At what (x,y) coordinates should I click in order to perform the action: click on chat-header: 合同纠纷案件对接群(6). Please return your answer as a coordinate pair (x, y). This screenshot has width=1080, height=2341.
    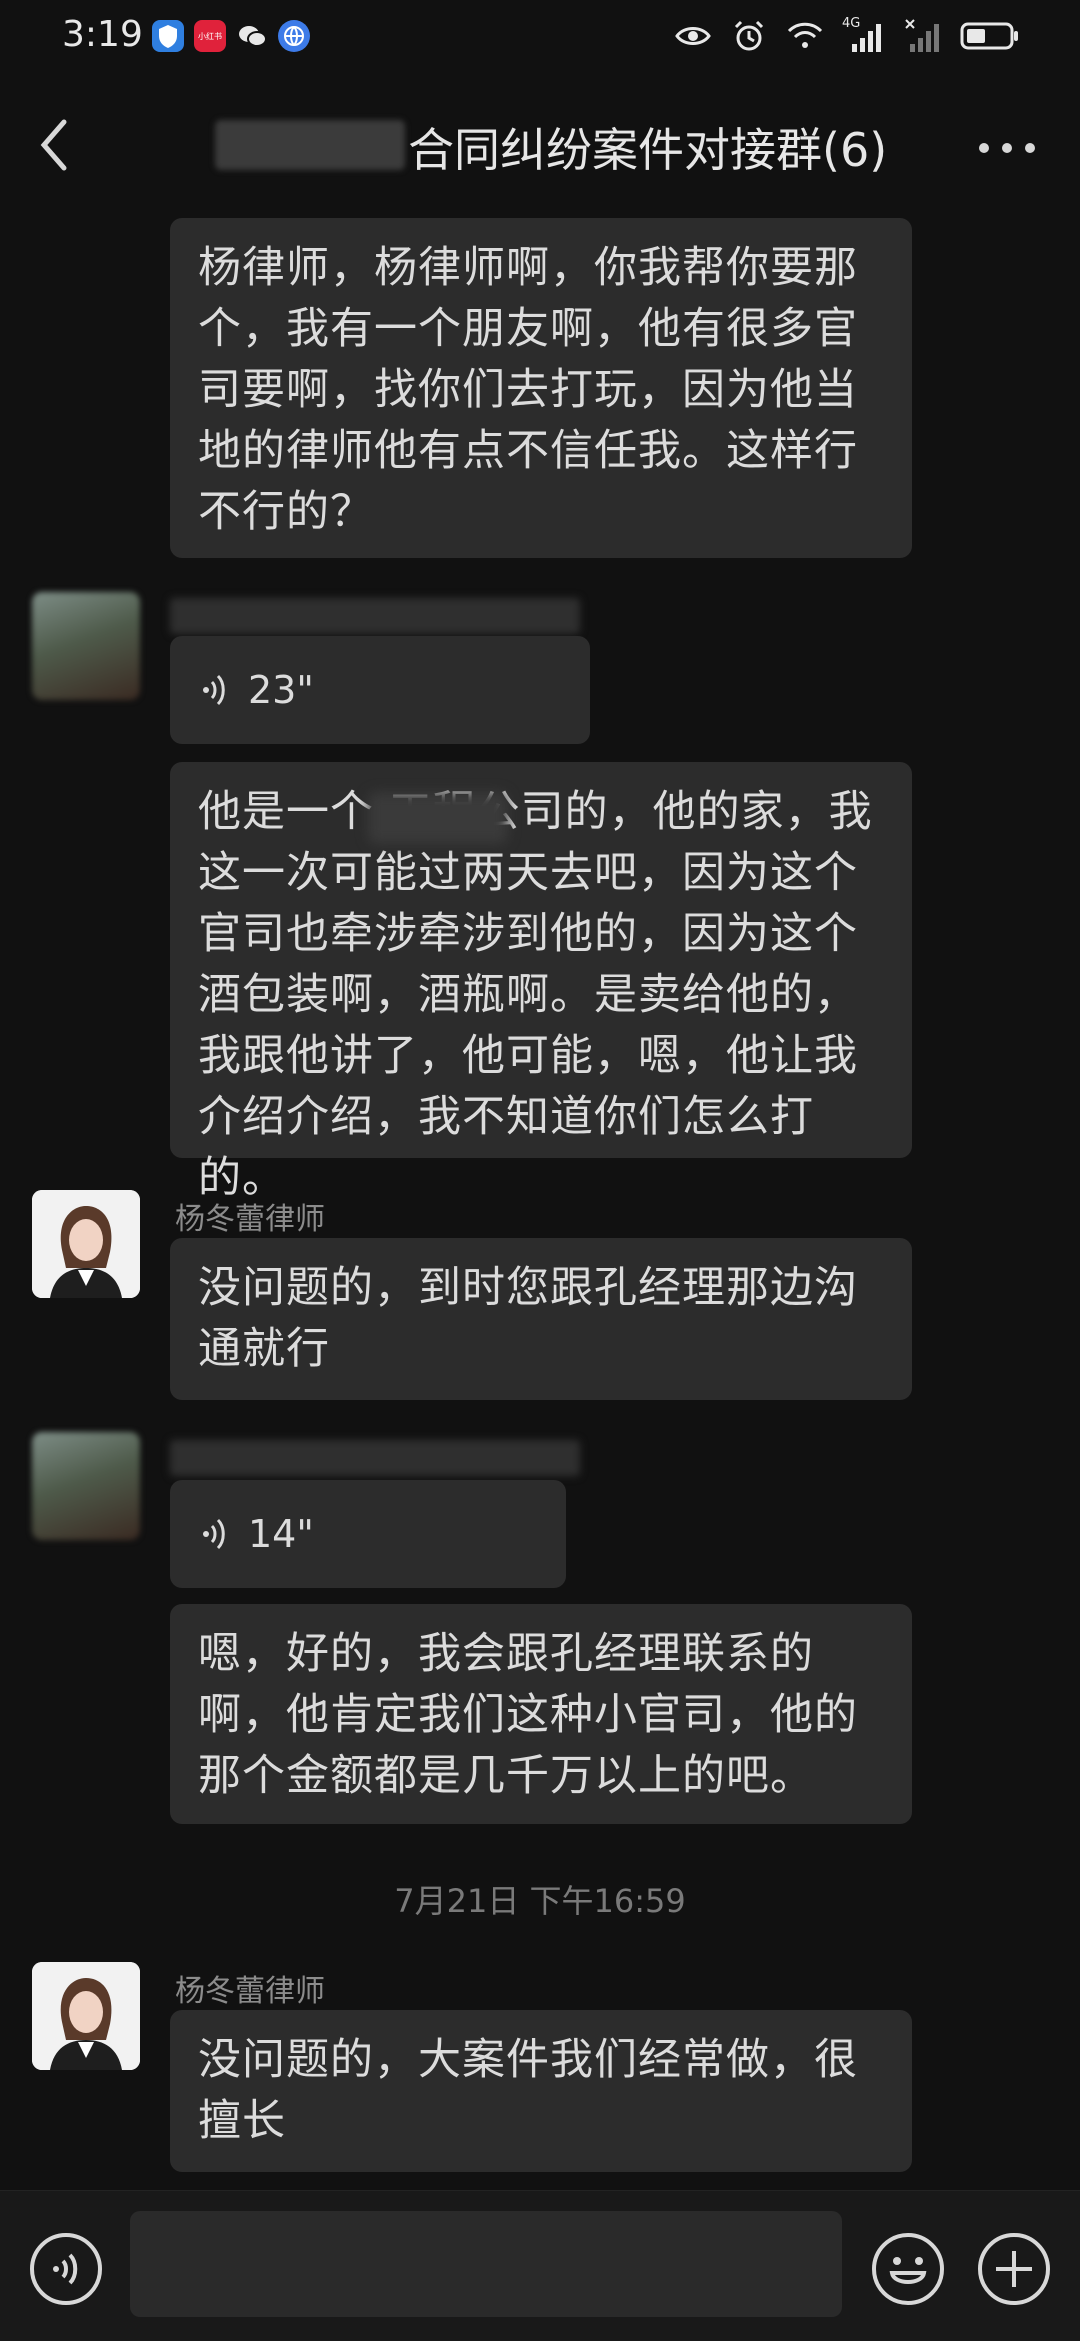
    Looking at the image, I should click on (540, 141).